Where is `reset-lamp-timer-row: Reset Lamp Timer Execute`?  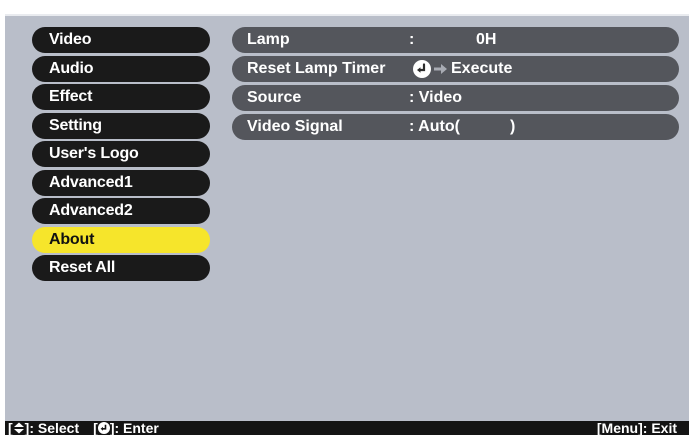
reset-lamp-timer-row: Reset Lamp Timer Execute is located at coordinates (455, 69).